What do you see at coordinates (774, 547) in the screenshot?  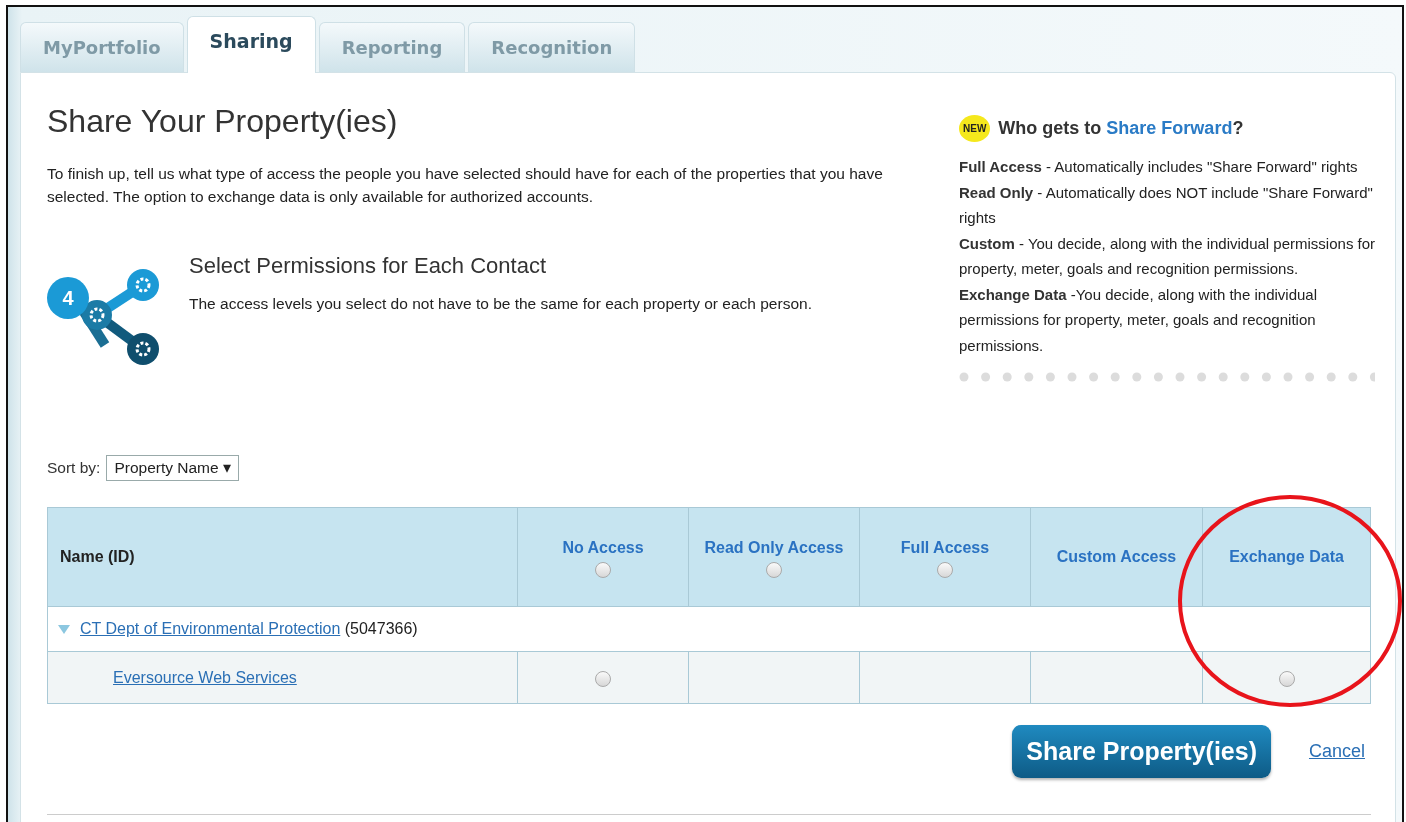 I see `column-header: Read Only Access` at bounding box center [774, 547].